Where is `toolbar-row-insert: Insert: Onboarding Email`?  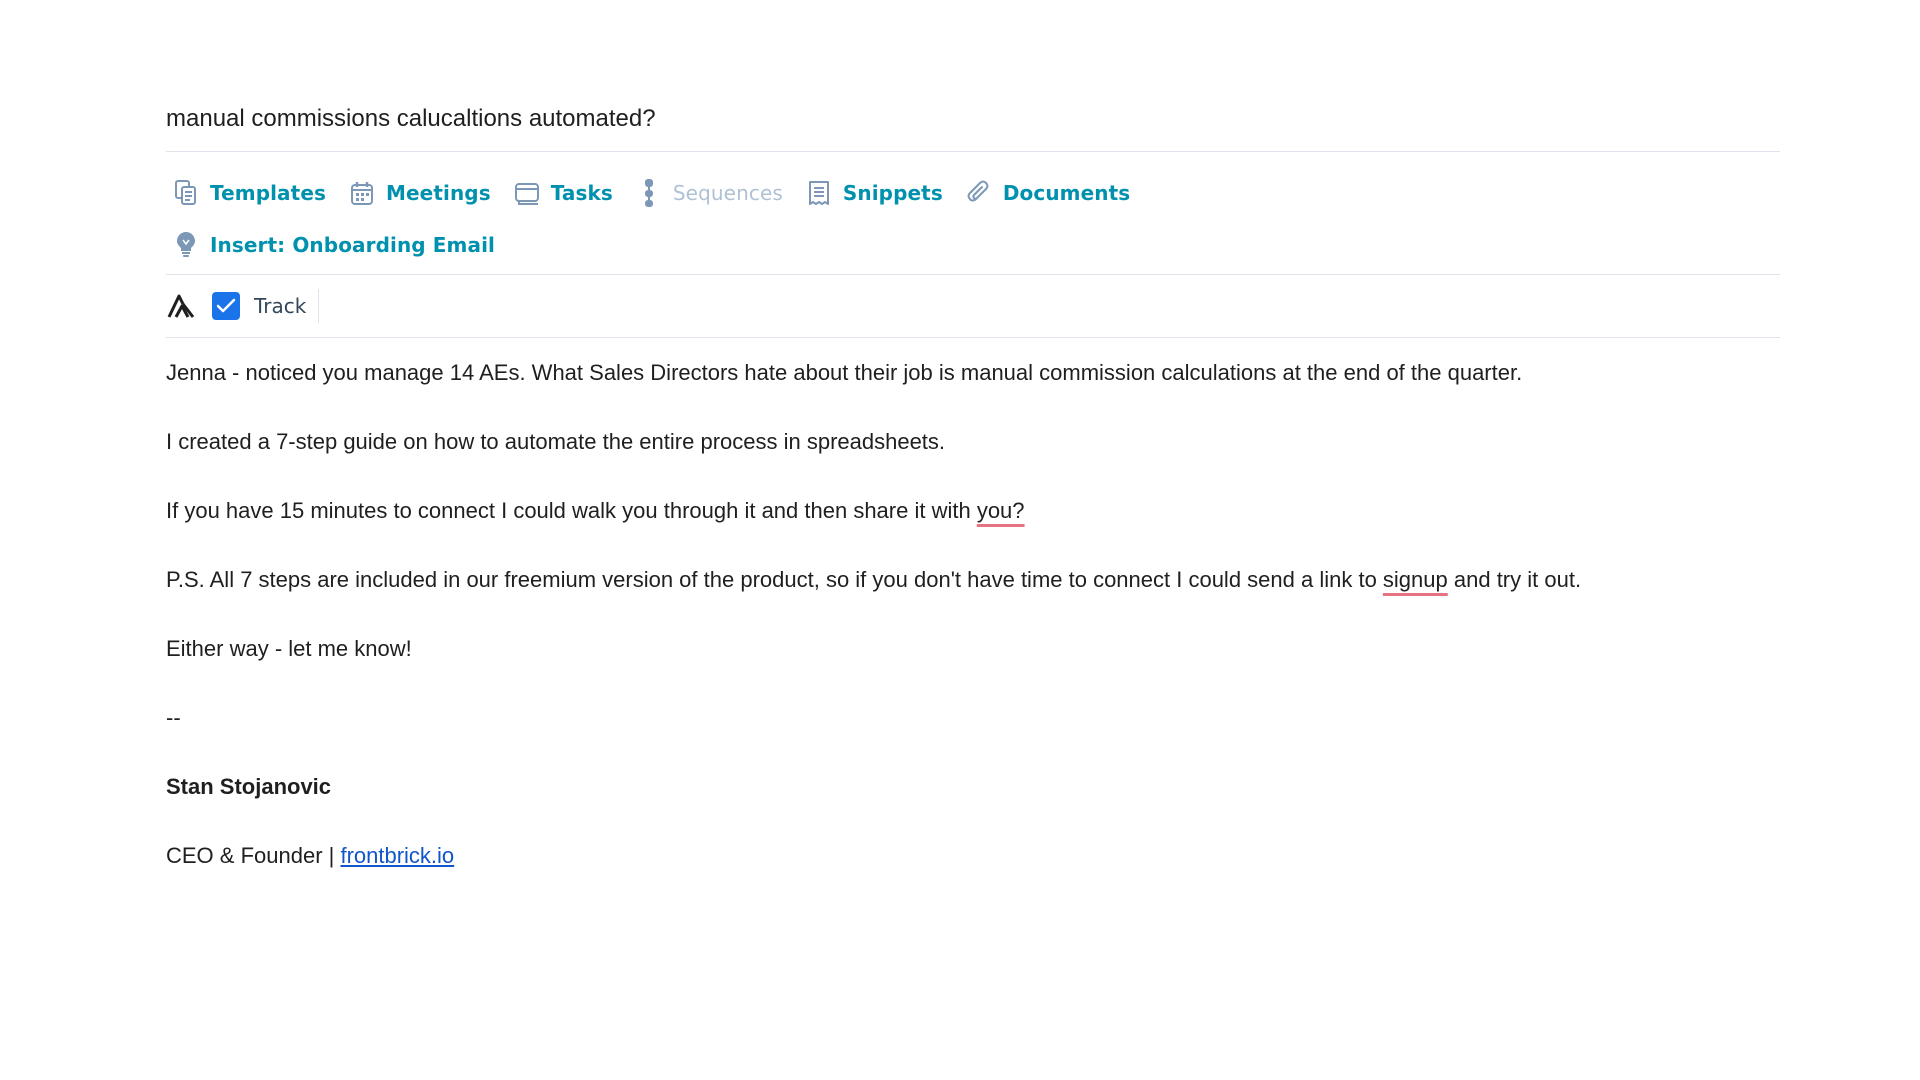 toolbar-row-insert: Insert: Onboarding Email is located at coordinates (973, 245).